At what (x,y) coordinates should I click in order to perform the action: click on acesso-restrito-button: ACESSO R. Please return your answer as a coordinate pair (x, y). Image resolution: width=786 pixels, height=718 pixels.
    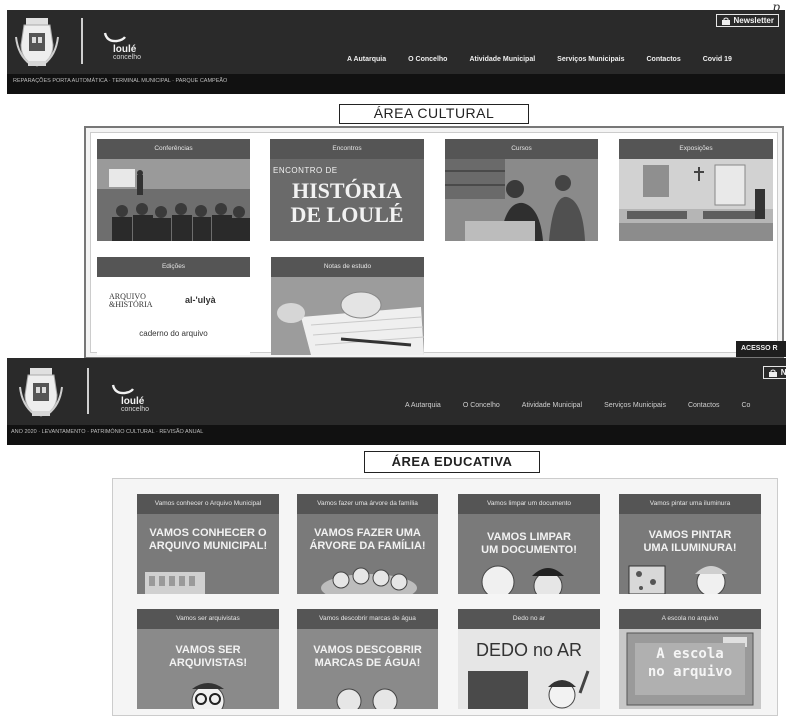
    Looking at the image, I should click on (761, 349).